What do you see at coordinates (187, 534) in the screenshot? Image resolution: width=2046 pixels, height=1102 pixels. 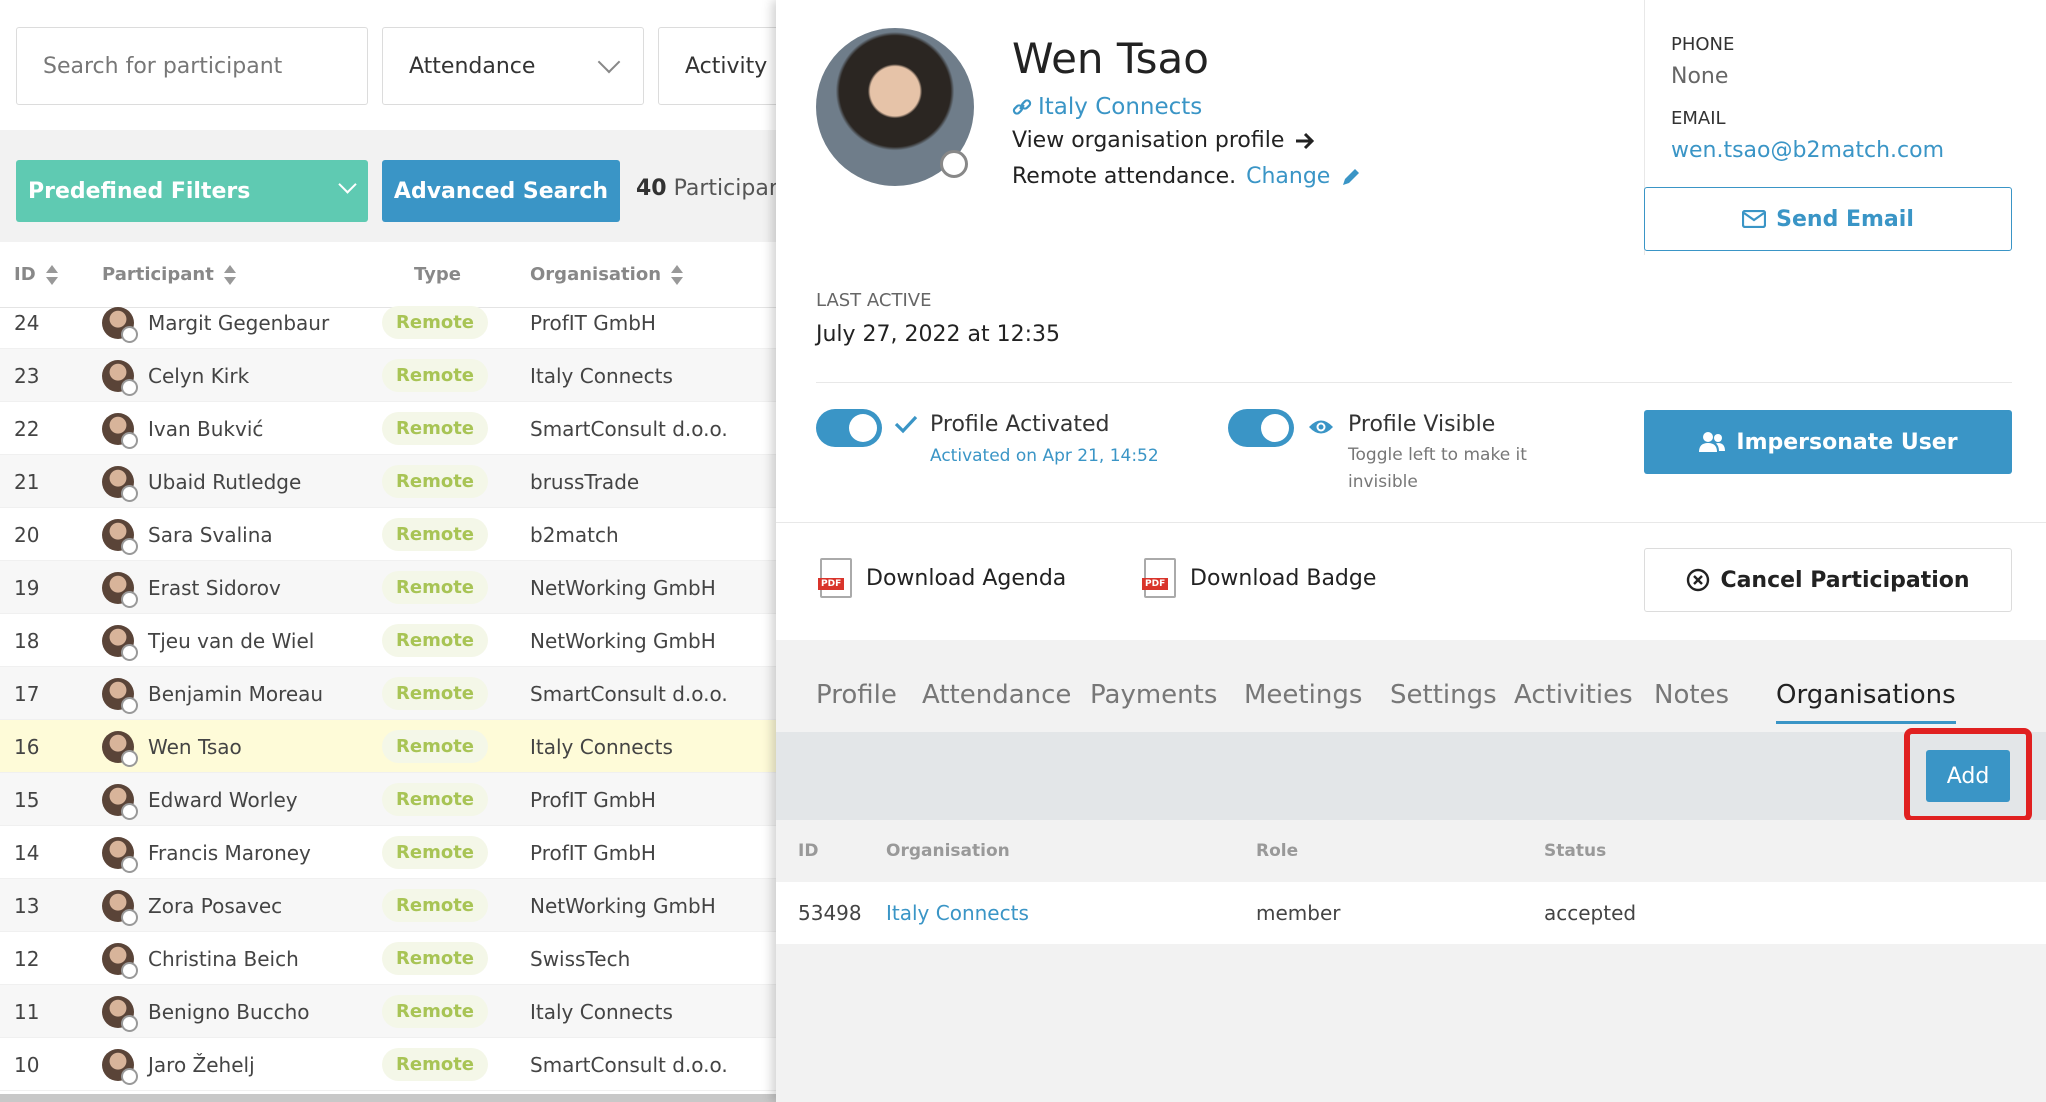 I see `row-participant: Sara Svalina` at bounding box center [187, 534].